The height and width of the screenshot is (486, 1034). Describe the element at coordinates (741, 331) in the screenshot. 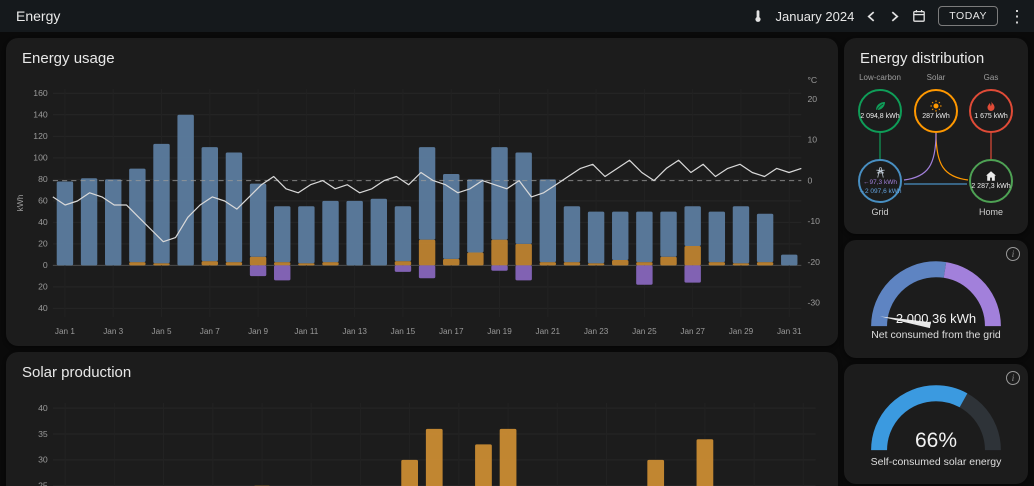

I see `svg-text: Jan 29` at that location.